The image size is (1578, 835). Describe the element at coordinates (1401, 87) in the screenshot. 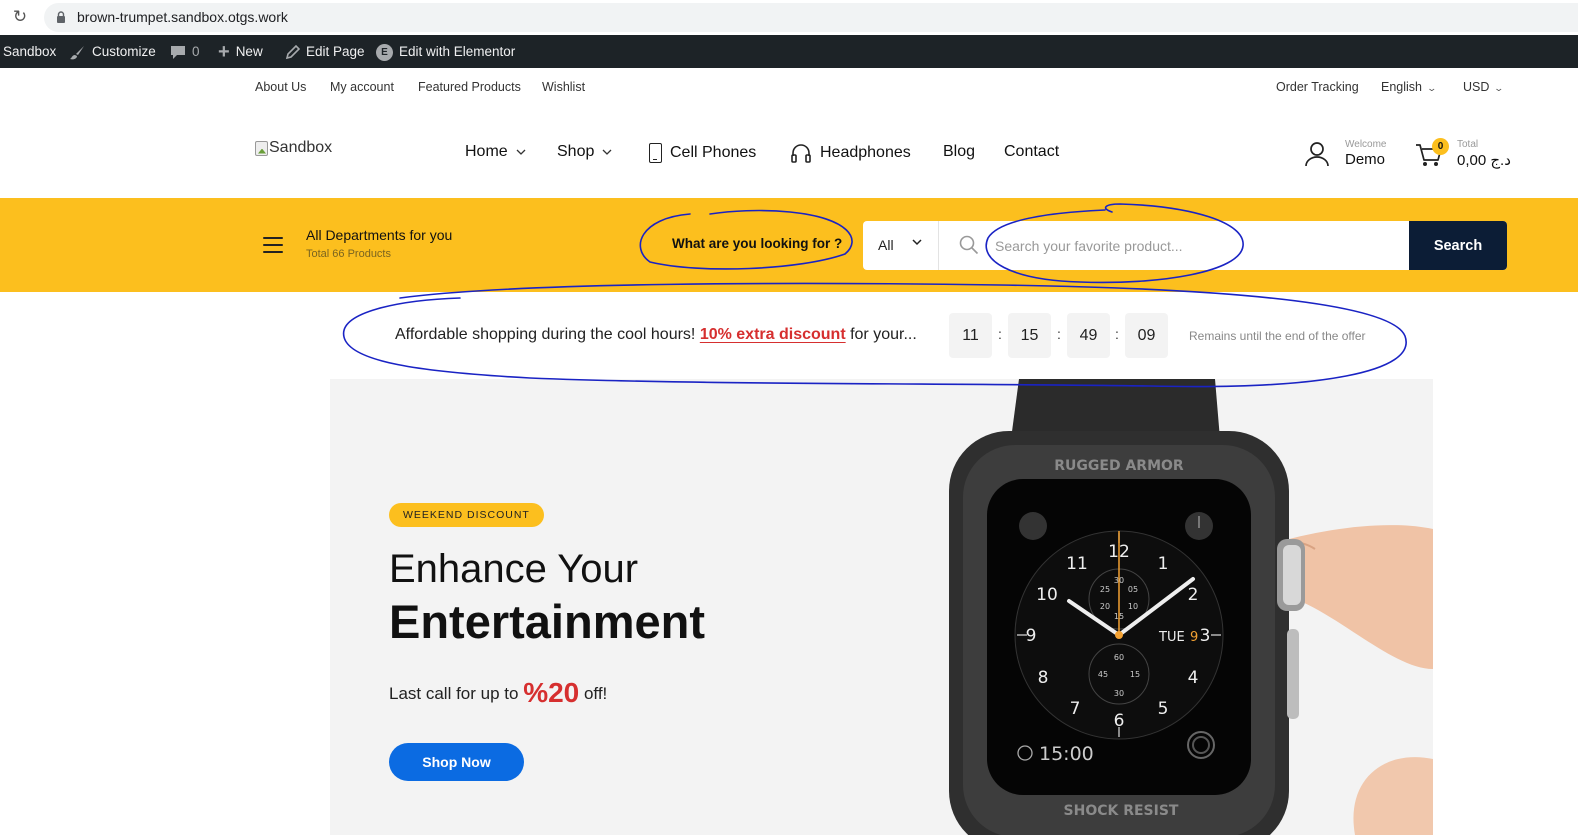

I see `language-label: English` at that location.